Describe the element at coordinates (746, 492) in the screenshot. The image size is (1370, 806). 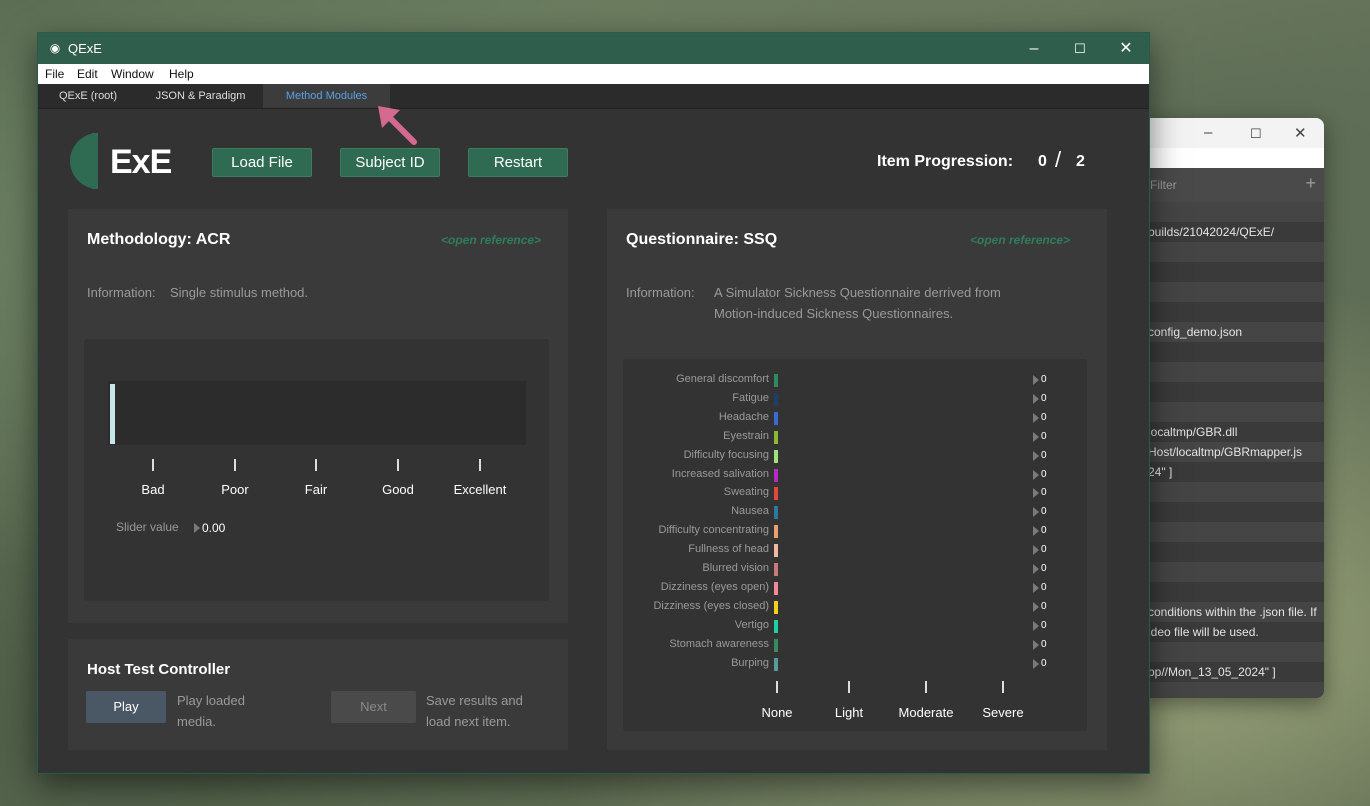
I see `ssq-item-label: Sweating` at that location.